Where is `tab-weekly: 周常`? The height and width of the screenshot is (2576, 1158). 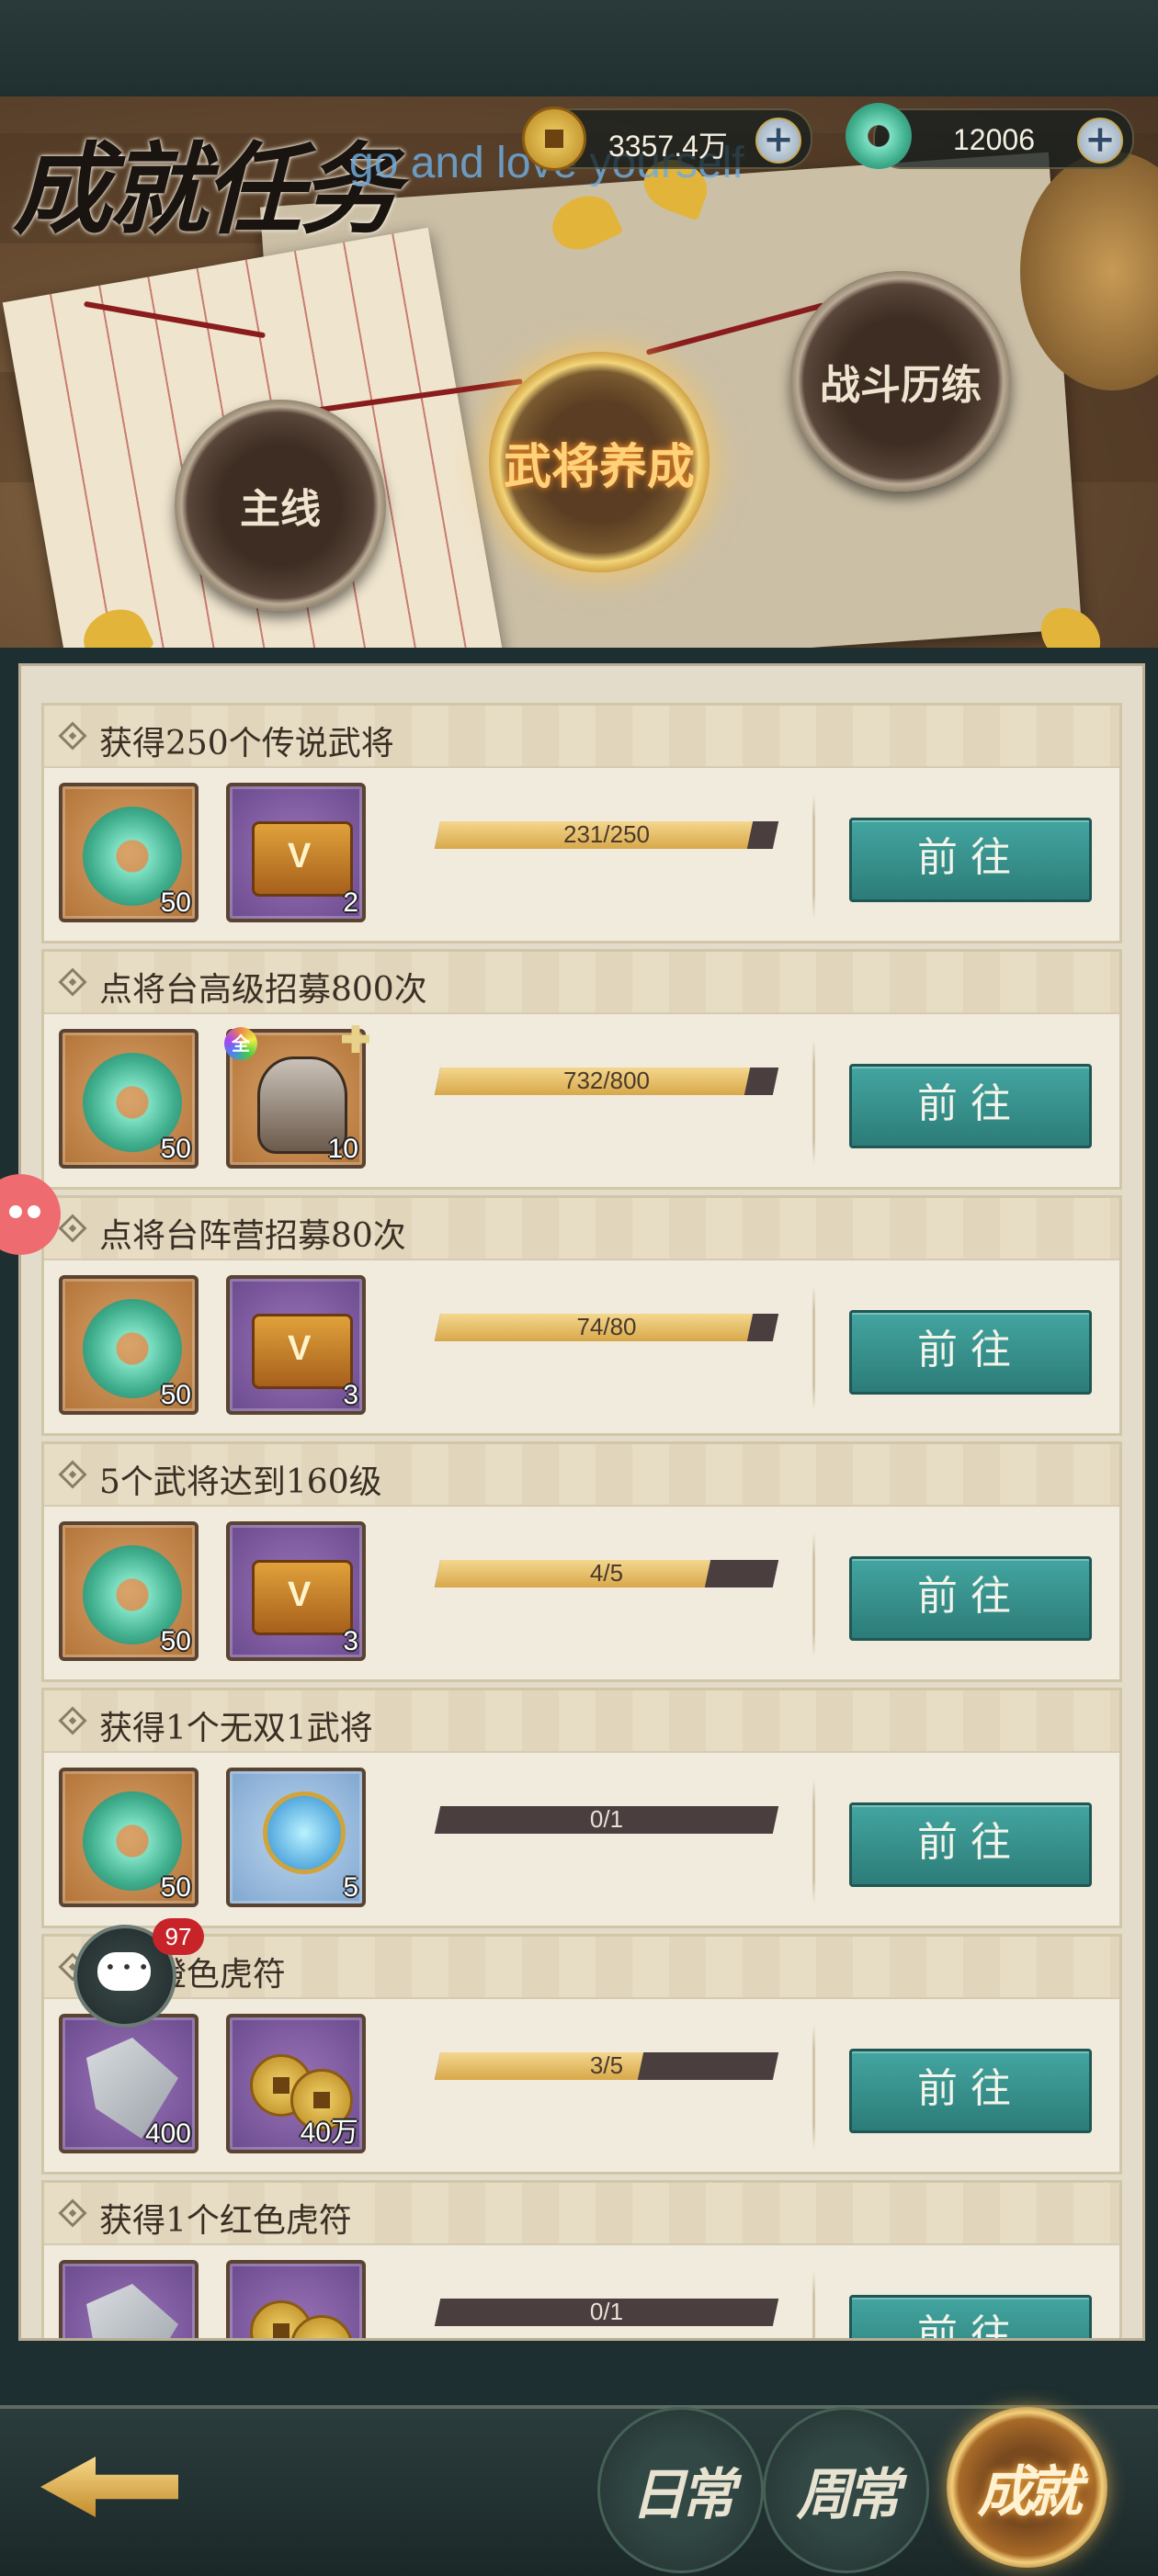
tab-weekly: 周常 is located at coordinates (846, 2490).